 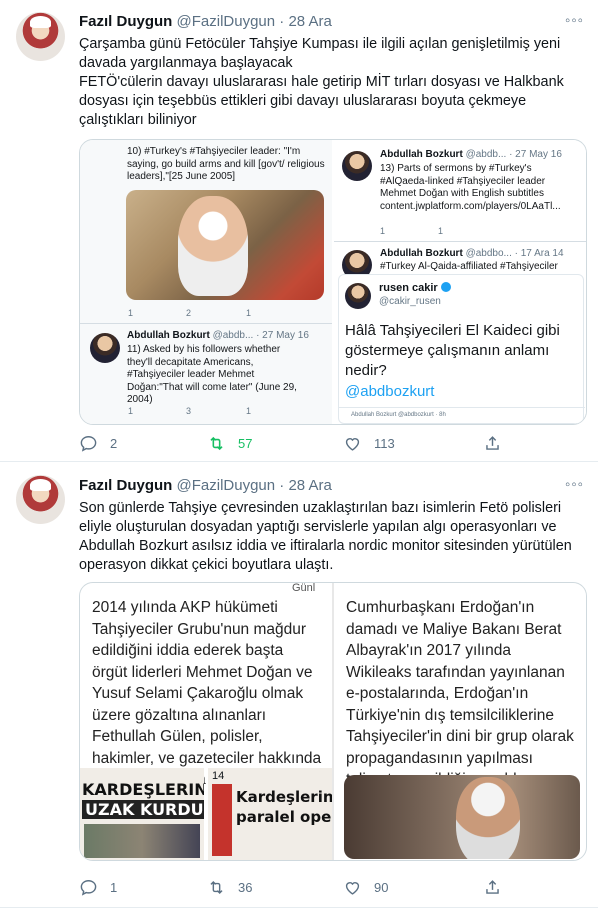 I want to click on retweet-count: 2, so click(x=189, y=313).